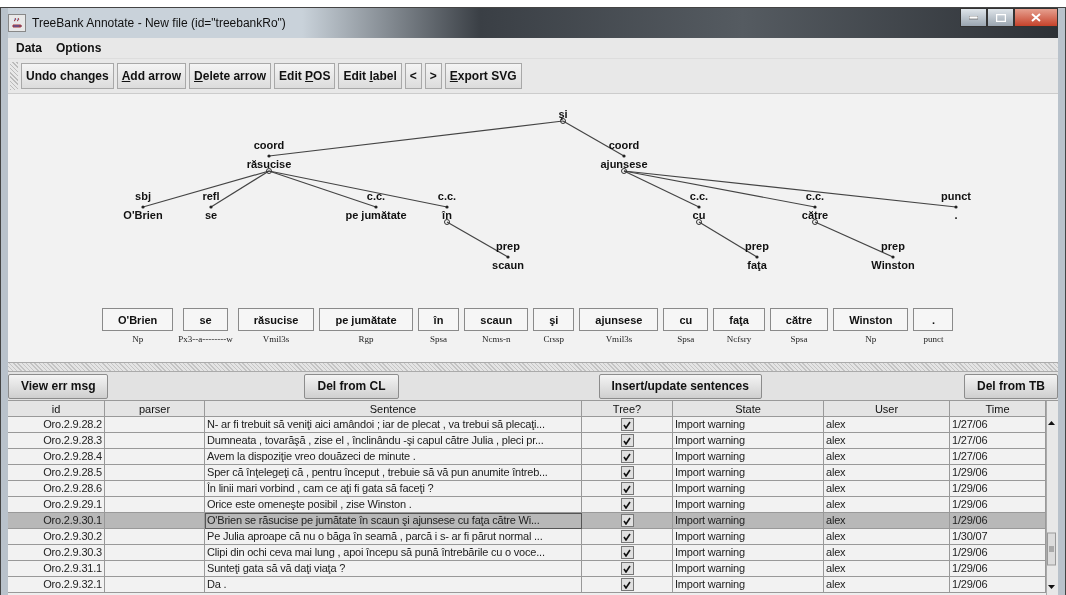  I want to click on tree-word: ajunsese, so click(624, 164).